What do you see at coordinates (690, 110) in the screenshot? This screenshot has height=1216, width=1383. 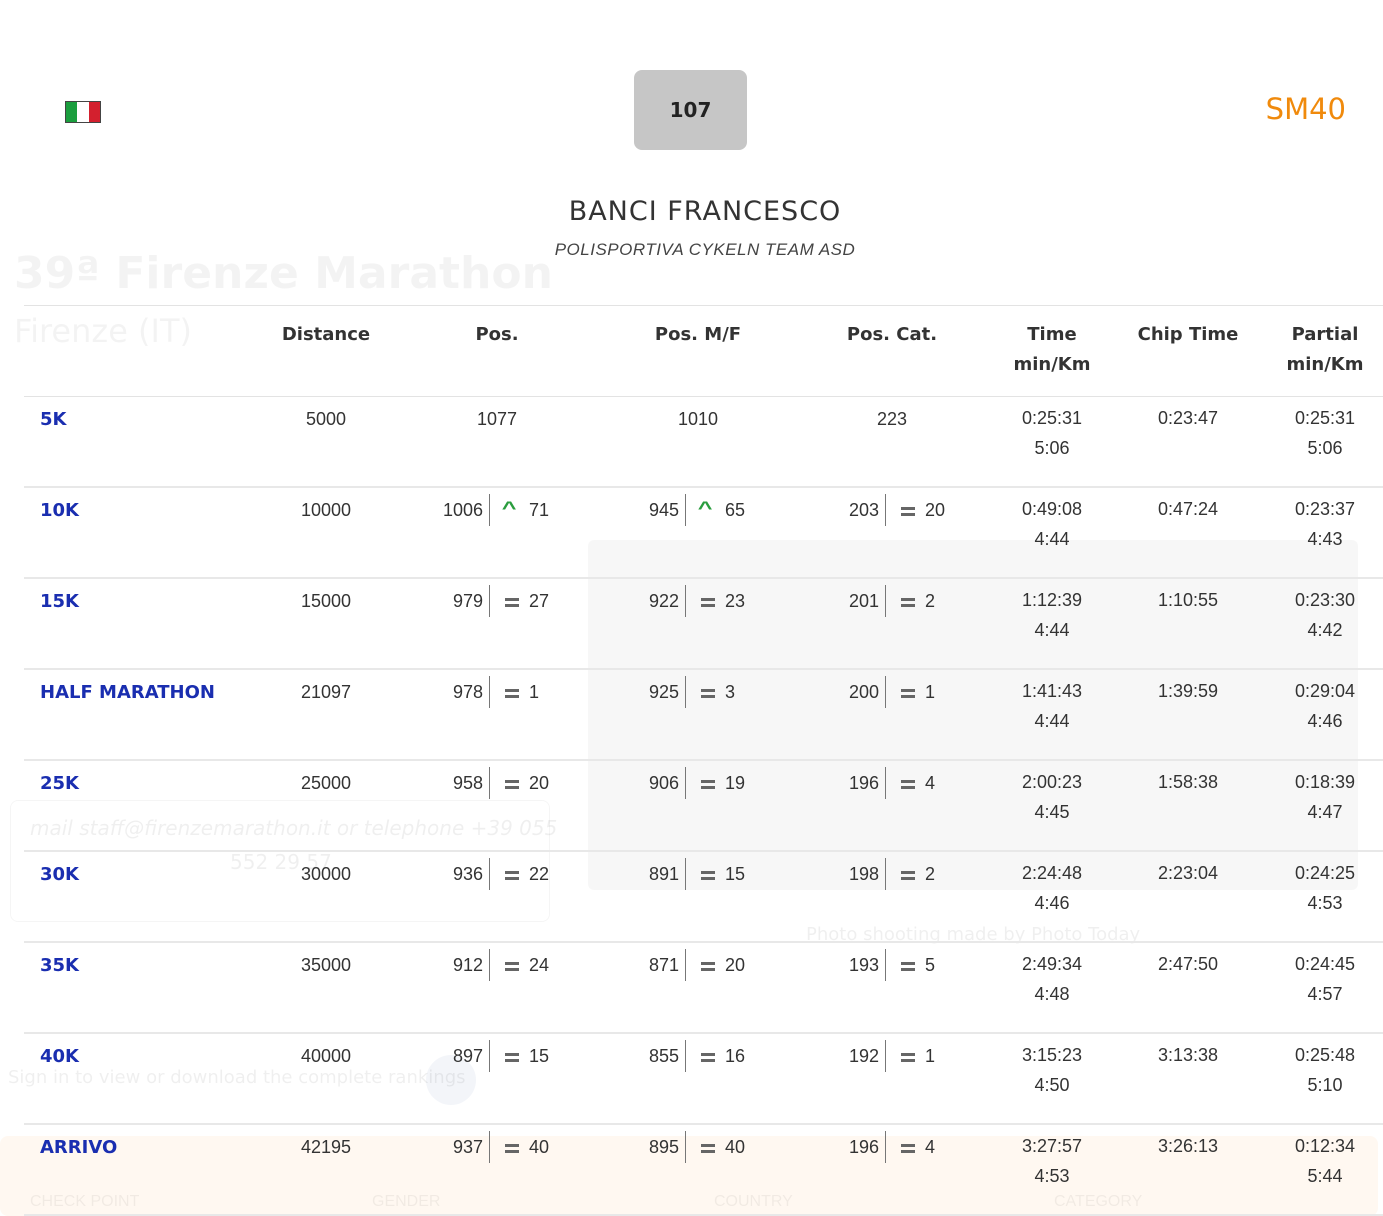 I see `bib-number: 107` at bounding box center [690, 110].